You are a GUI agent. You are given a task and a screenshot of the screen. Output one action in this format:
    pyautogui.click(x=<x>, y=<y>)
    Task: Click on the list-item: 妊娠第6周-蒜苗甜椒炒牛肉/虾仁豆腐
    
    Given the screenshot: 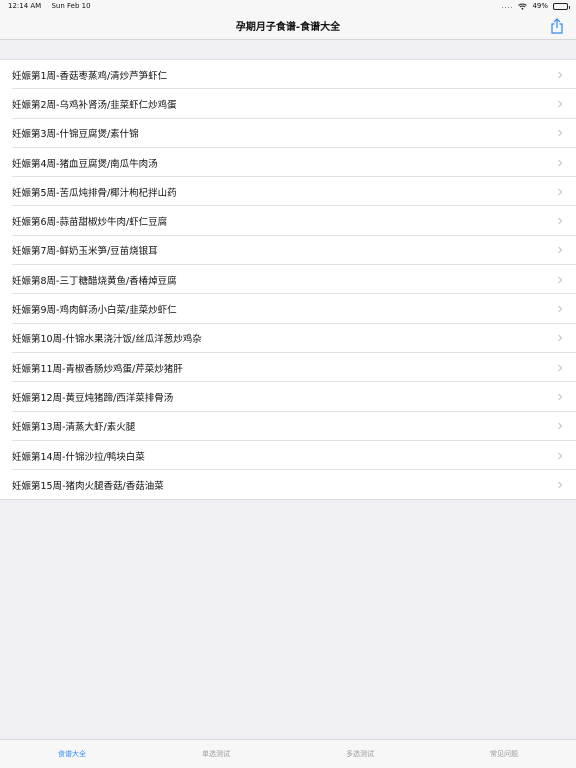 What is the action you would take?
    pyautogui.click(x=288, y=221)
    